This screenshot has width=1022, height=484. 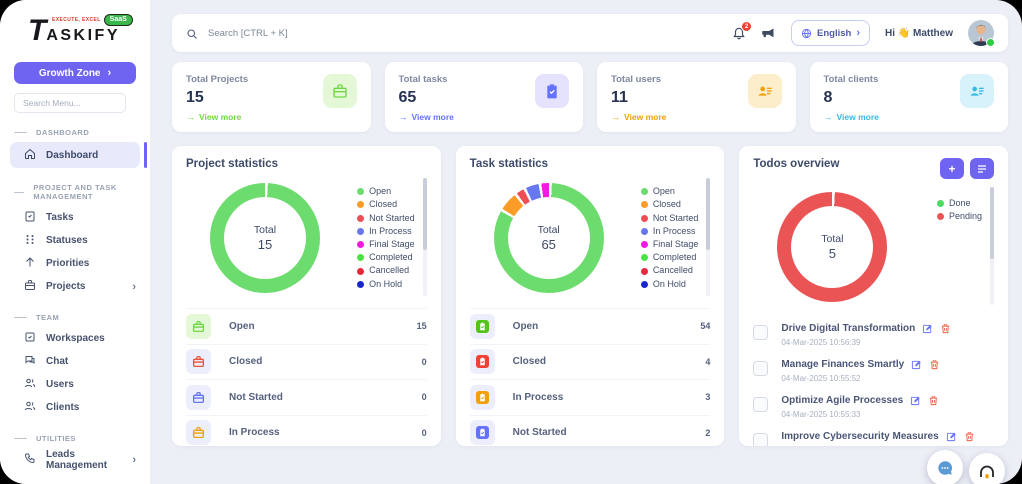 I want to click on status-label: Open, so click(x=525, y=326).